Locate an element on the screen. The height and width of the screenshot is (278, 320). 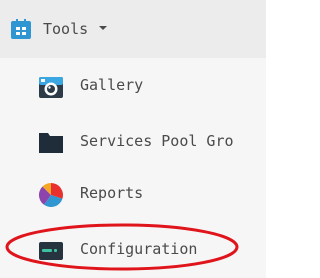
menu-item-label: Configuration is located at coordinates (139, 249).